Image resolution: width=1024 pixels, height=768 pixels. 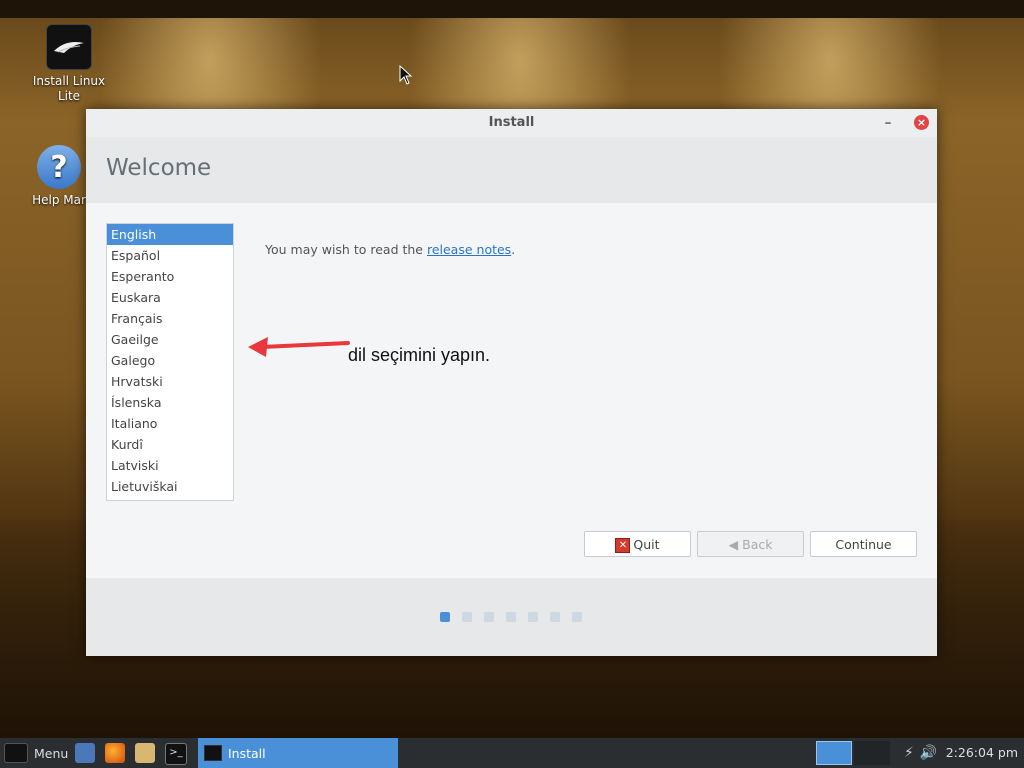 What do you see at coordinates (419, 355) in the screenshot?
I see `annotation-text: dil seçimini yapın.` at bounding box center [419, 355].